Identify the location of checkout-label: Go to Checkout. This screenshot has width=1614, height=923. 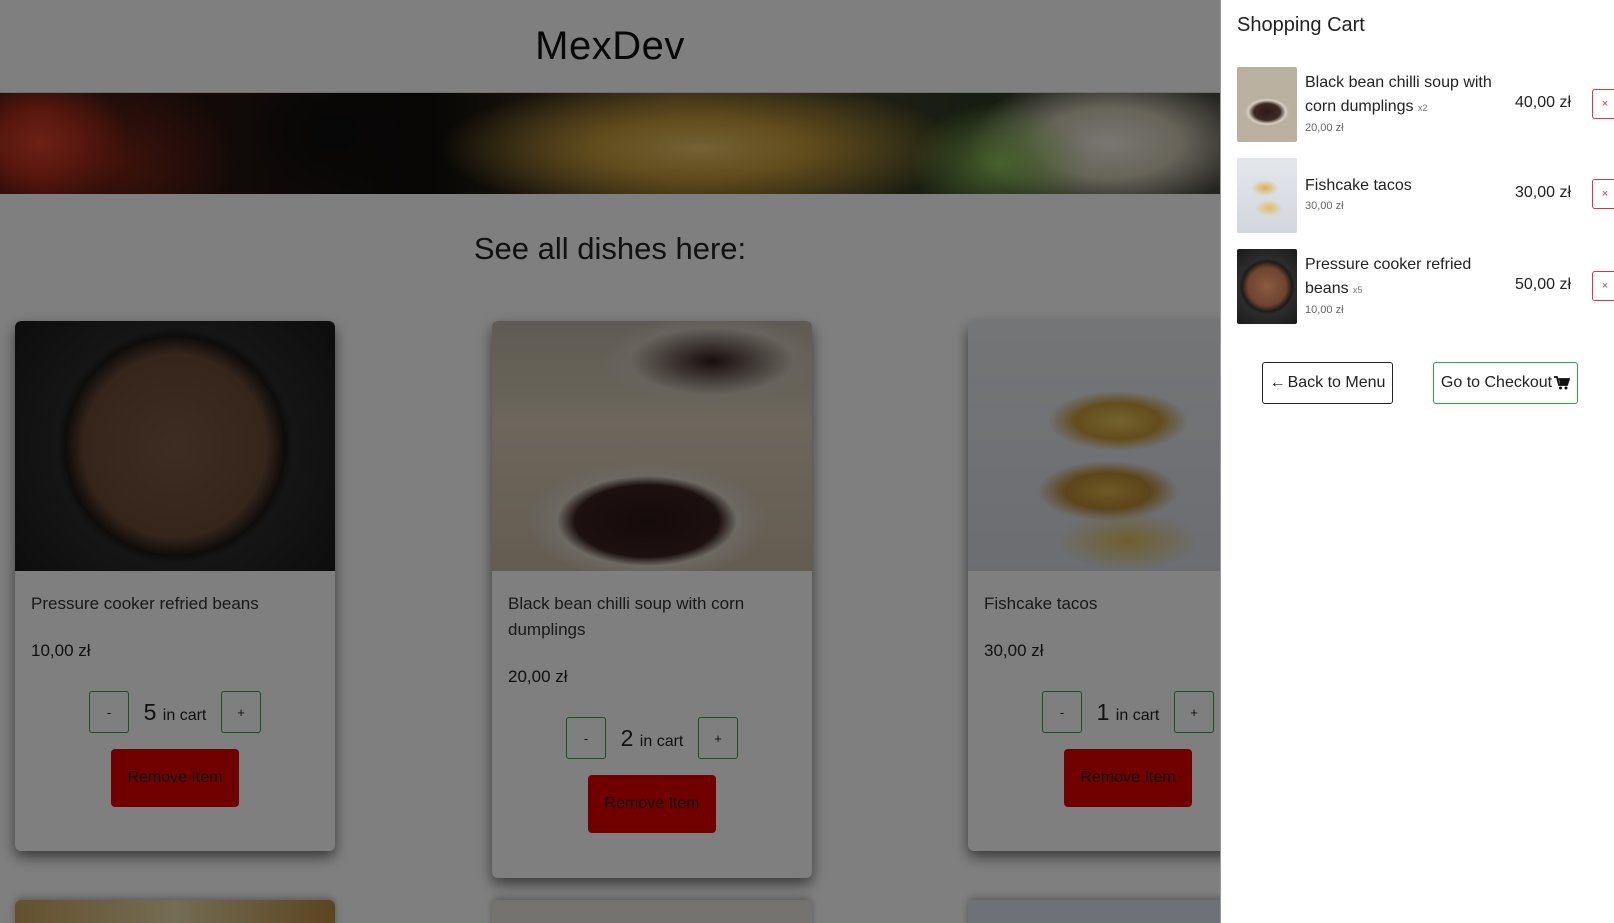
(1496, 382).